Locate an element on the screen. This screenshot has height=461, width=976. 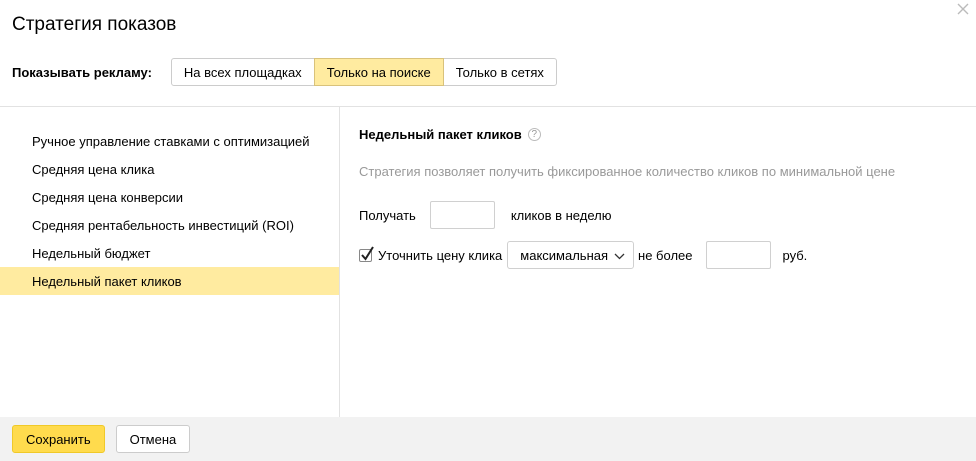
panel-title: Недельный пакет кликов ? is located at coordinates (659, 134).